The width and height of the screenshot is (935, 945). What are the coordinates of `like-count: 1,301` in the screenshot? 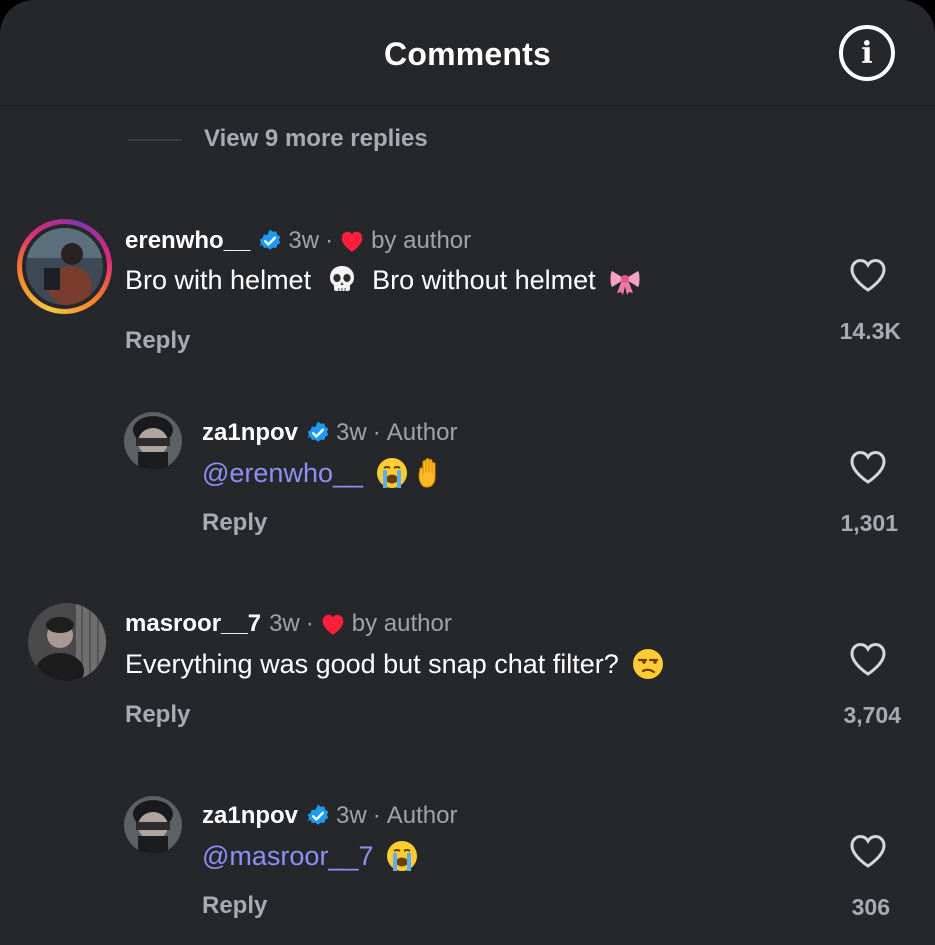 It's located at (869, 523).